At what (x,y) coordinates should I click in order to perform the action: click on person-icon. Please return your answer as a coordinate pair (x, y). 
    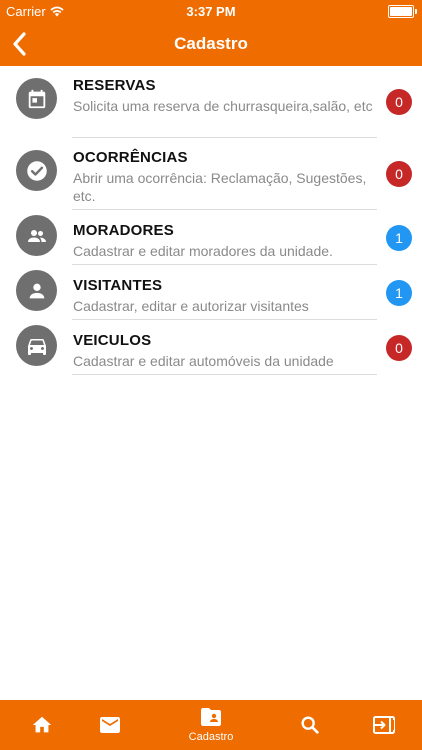
    Looking at the image, I should click on (36, 290).